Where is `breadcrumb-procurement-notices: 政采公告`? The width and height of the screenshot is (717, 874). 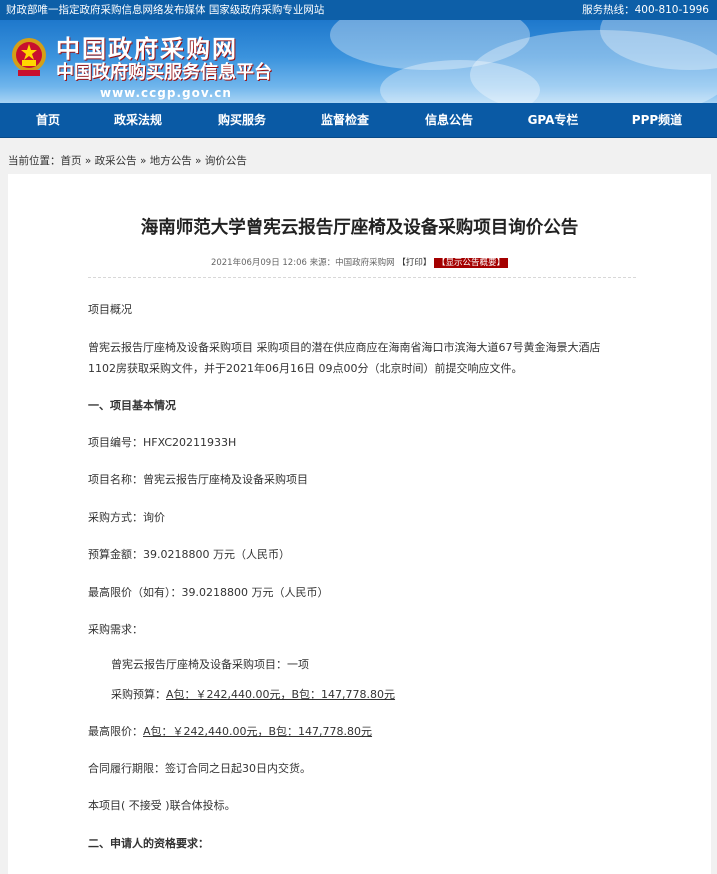 breadcrumb-procurement-notices: 政采公告 is located at coordinates (116, 161).